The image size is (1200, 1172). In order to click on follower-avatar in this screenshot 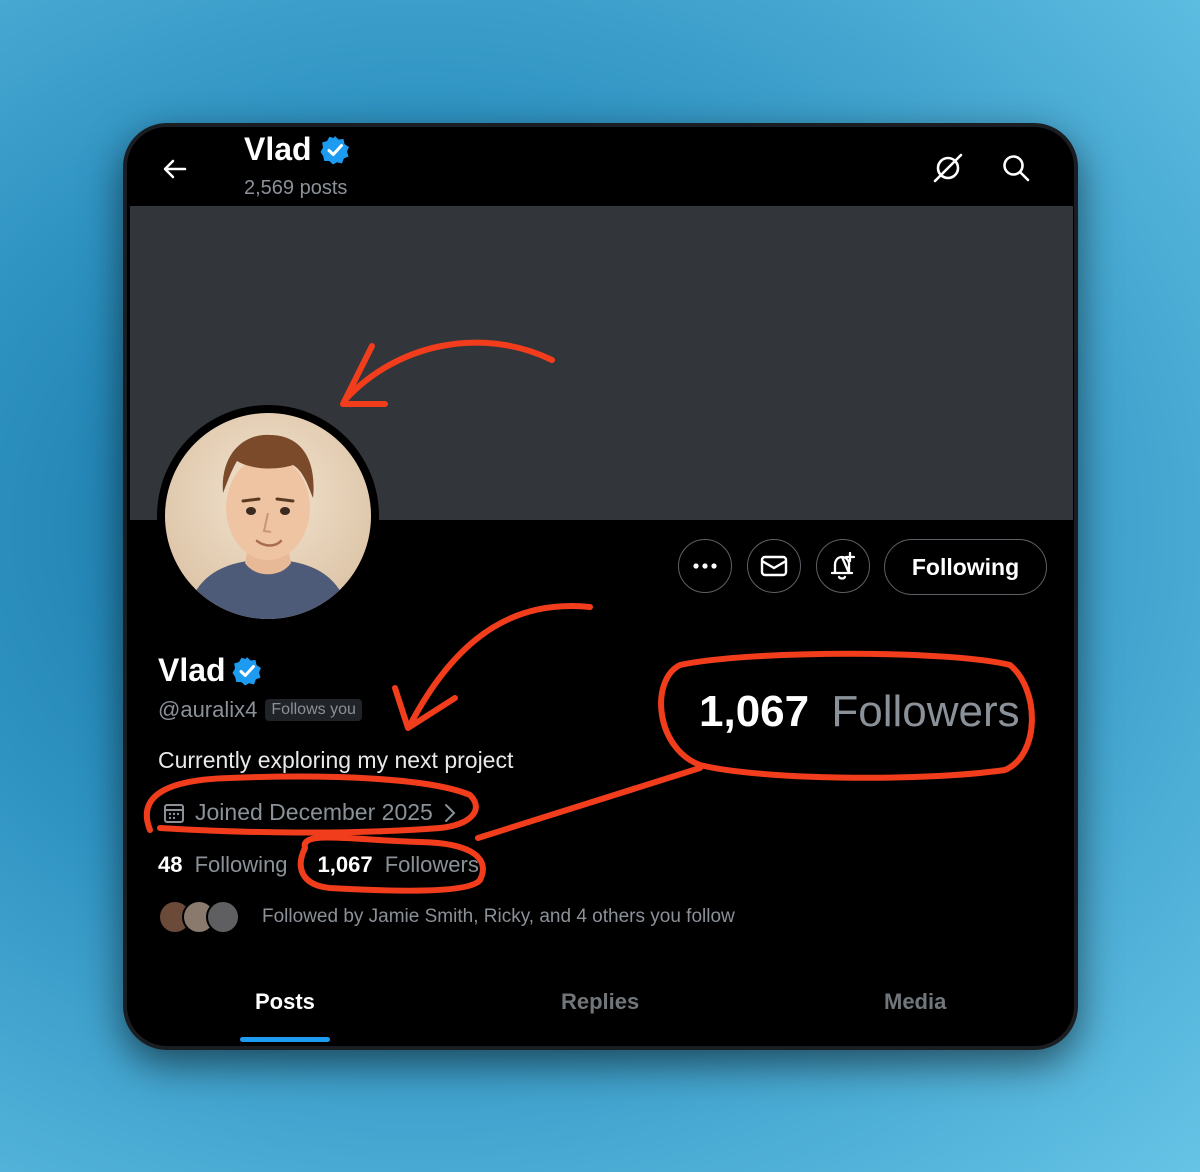, I will do `click(223, 917)`.